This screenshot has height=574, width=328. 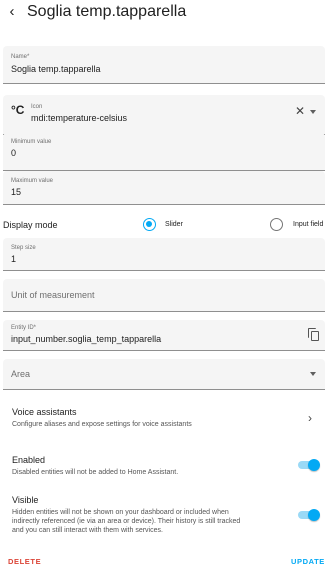 What do you see at coordinates (37, 107) in the screenshot?
I see `icon-field-label: Icon` at bounding box center [37, 107].